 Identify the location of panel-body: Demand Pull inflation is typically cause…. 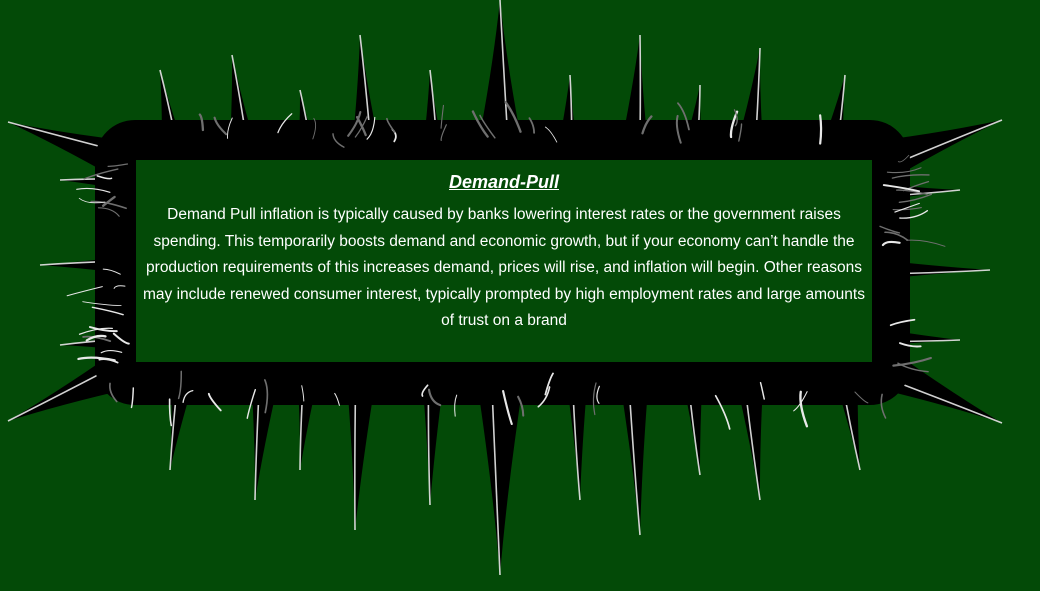
(504, 267).